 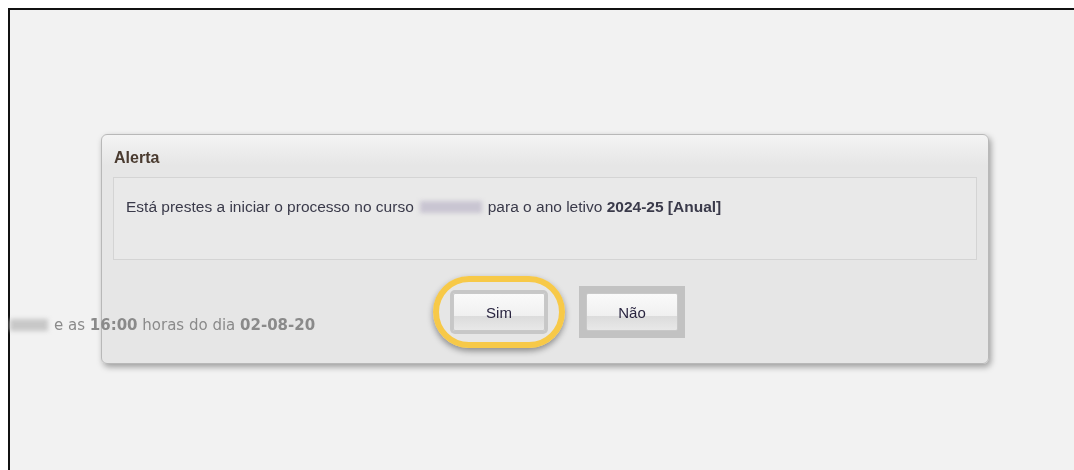 What do you see at coordinates (270, 207) in the screenshot?
I see `message-text: Está prestes a iniciar o processo no curso` at bounding box center [270, 207].